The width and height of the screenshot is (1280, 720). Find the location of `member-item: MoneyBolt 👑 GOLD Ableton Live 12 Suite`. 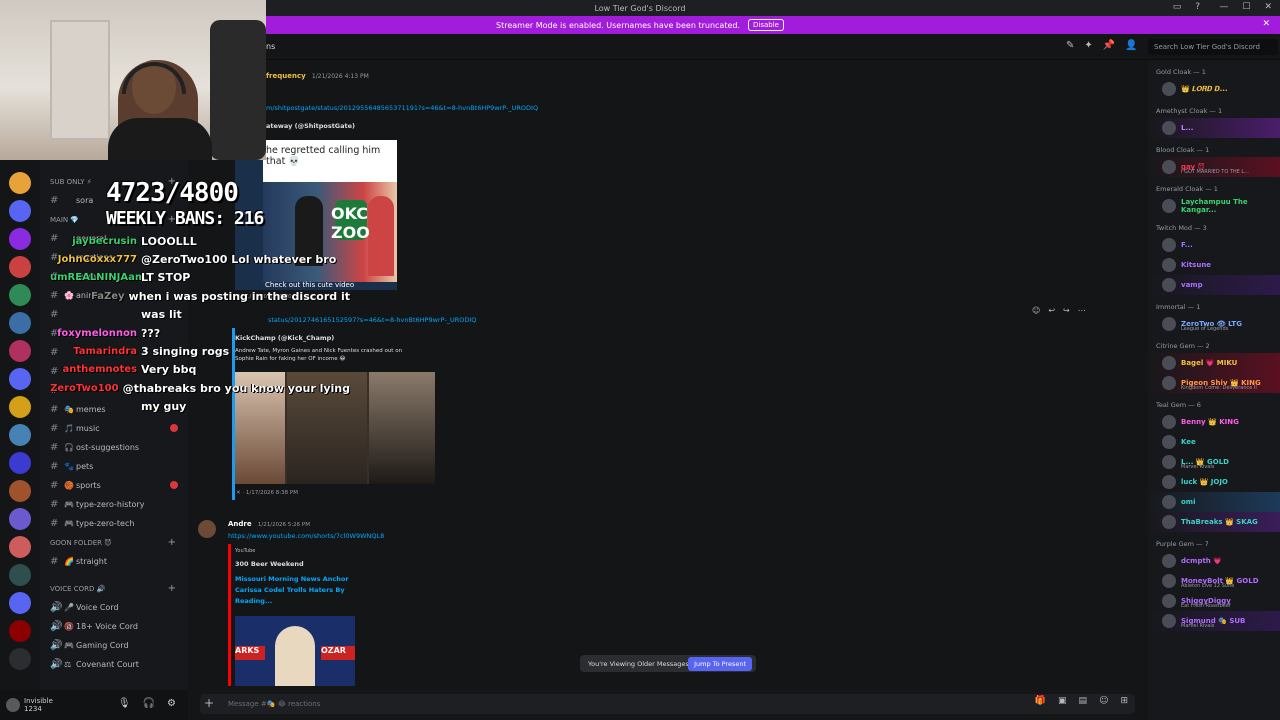

member-item: MoneyBolt 👑 GOLD Ableton Live 12 Suite is located at coordinates (1214, 581).